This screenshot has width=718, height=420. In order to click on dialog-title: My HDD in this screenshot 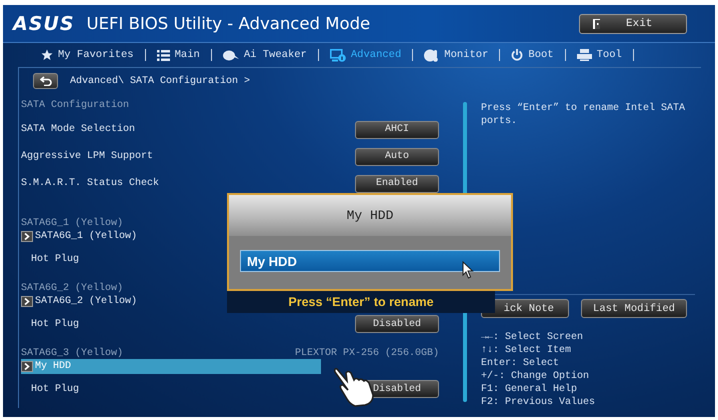, I will do `click(370, 215)`.